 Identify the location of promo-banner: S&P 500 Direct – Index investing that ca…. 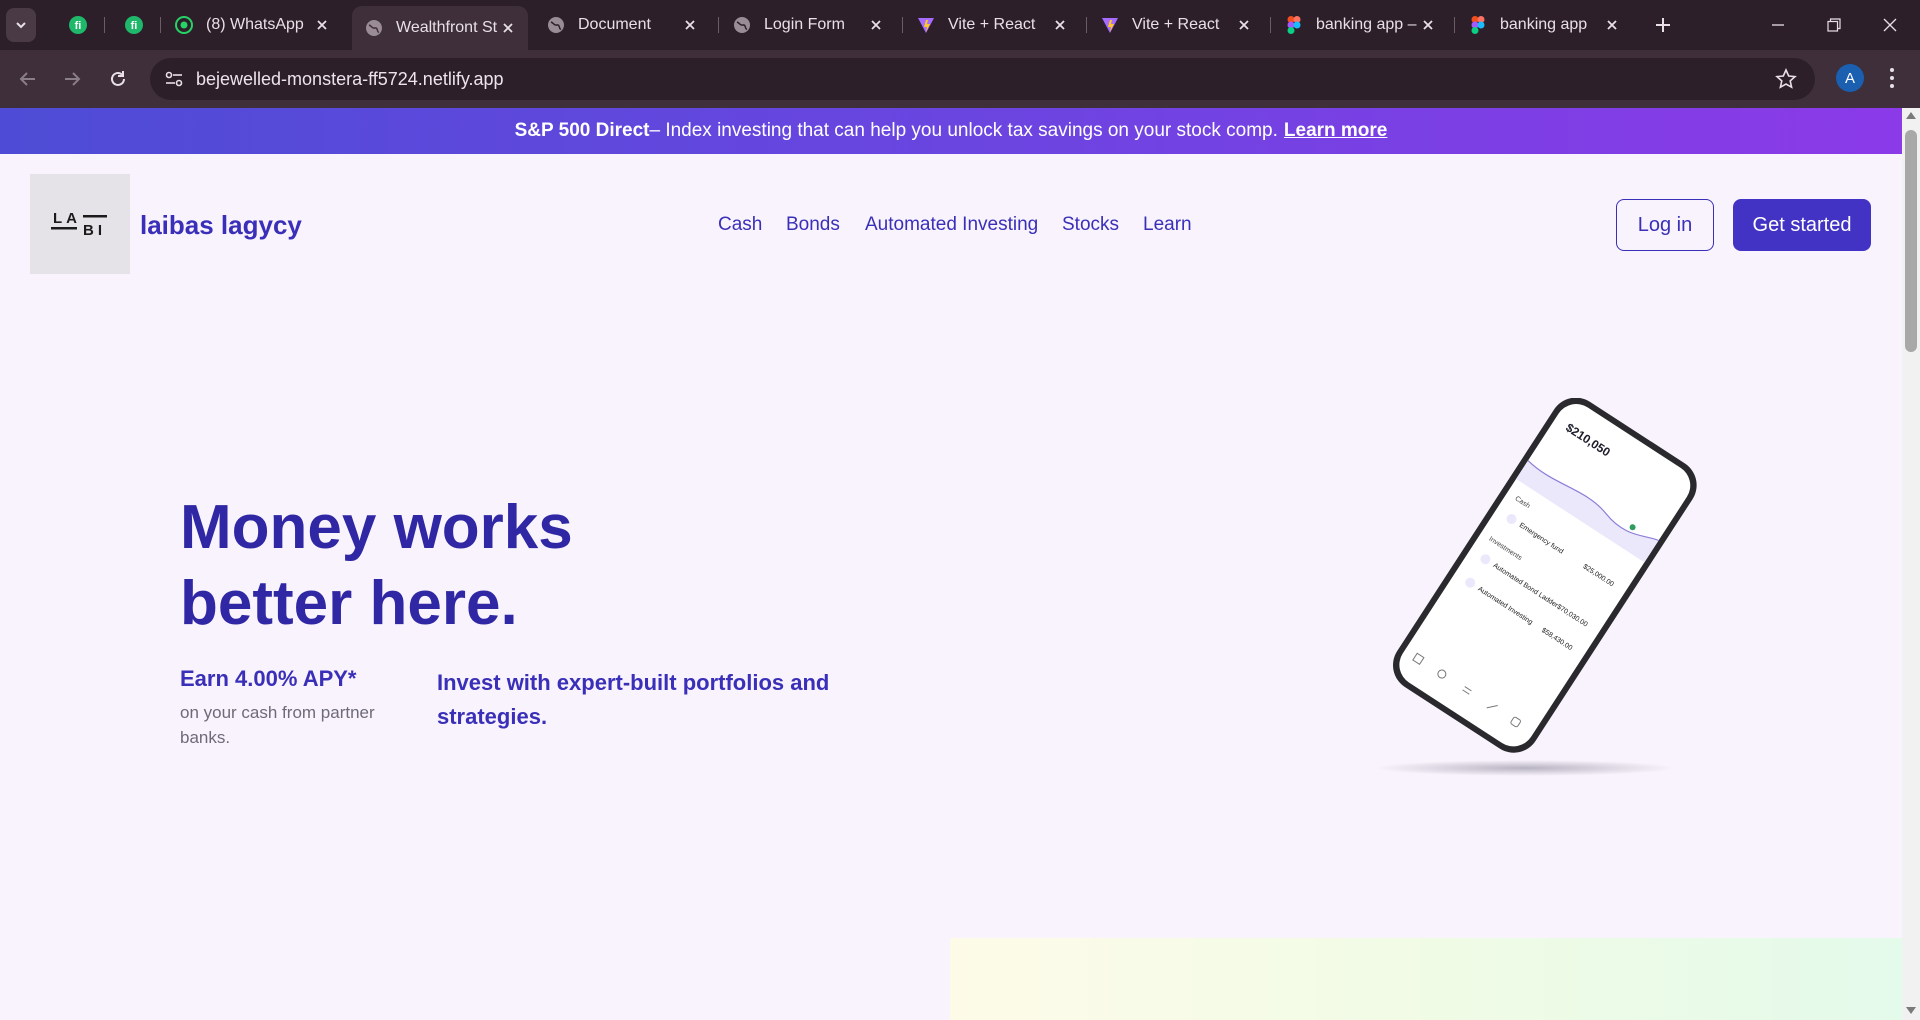
(951, 131).